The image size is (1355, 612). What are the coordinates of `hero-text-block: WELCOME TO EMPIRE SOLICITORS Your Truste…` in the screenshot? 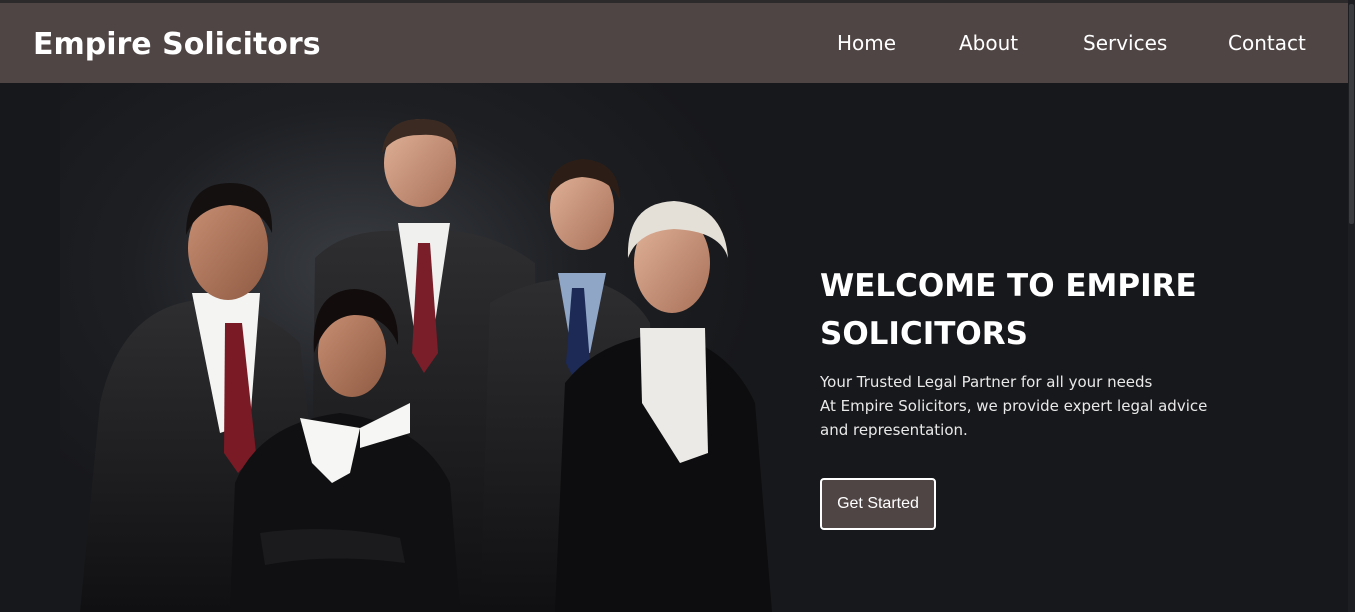 It's located at (1030, 352).